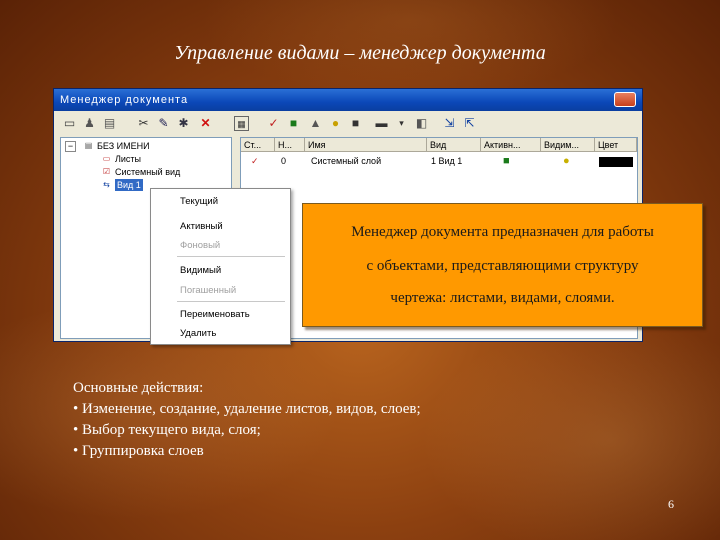 The width and height of the screenshot is (720, 540). What do you see at coordinates (506, 161) in the screenshot?
I see `active-lock-icon: ■` at bounding box center [506, 161].